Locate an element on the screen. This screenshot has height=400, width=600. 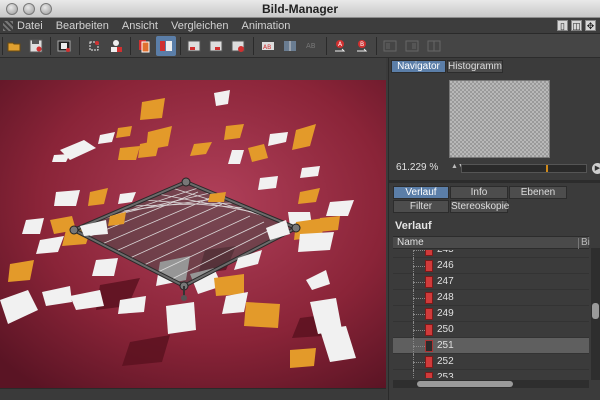
ab-swap-button: AB is located at coordinates (312, 46).